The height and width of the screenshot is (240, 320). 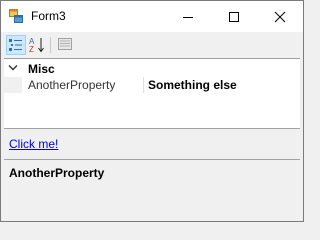 What do you see at coordinates (192, 85) in the screenshot?
I see `property-value: Something else` at bounding box center [192, 85].